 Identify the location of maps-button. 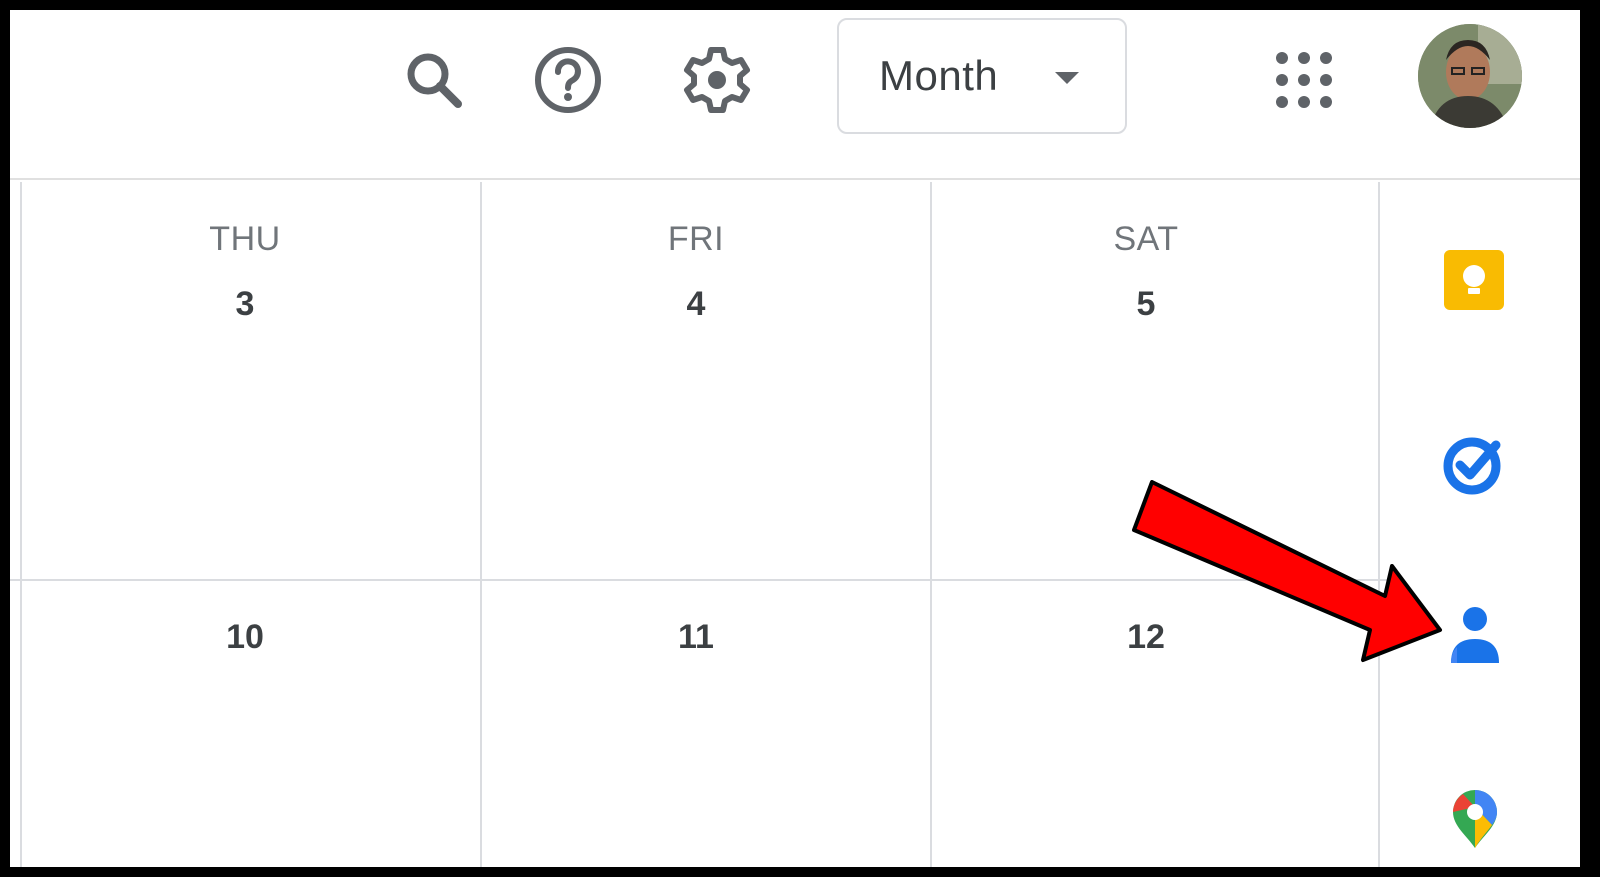
(1475, 819).